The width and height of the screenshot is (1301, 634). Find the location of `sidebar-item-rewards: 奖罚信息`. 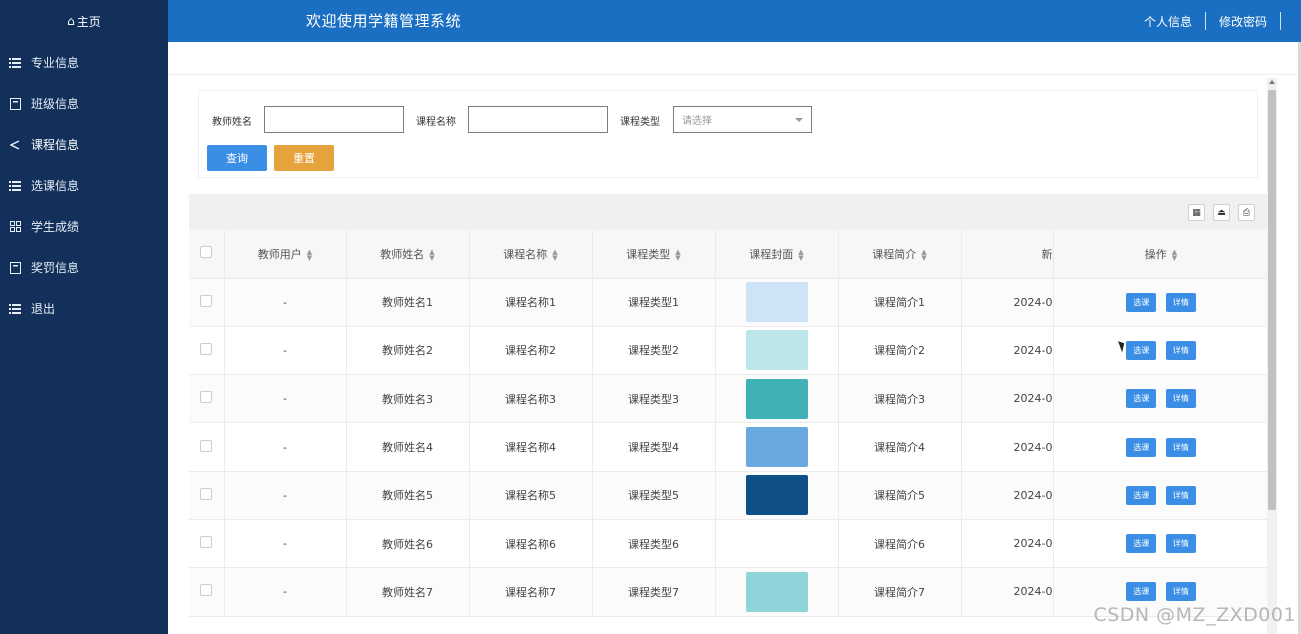

sidebar-item-rewards: 奖罚信息 is located at coordinates (84, 267).